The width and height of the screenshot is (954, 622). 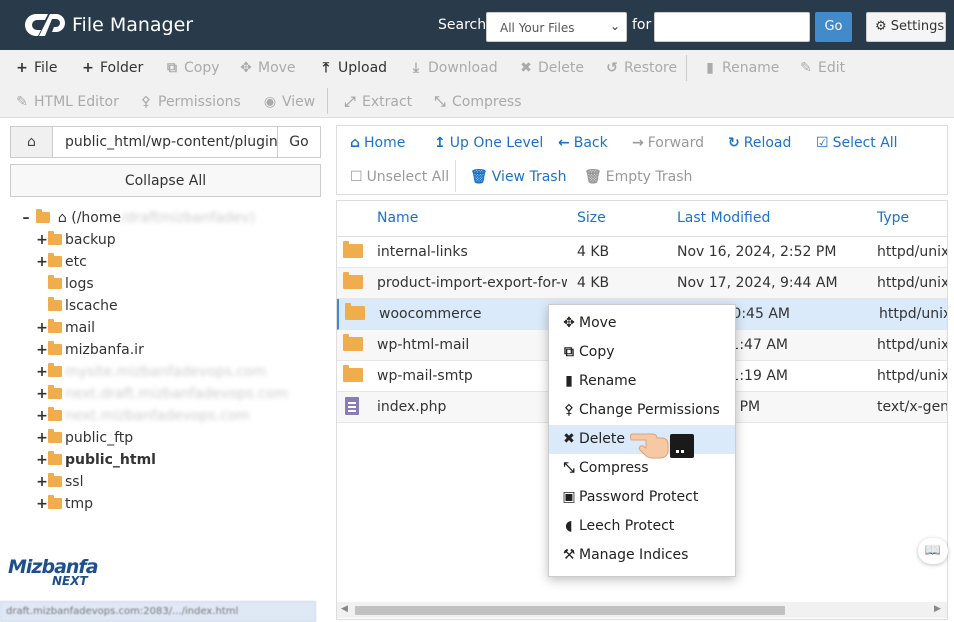 What do you see at coordinates (937, 609) in the screenshot?
I see `scroll-right-icon: ▶` at bounding box center [937, 609].